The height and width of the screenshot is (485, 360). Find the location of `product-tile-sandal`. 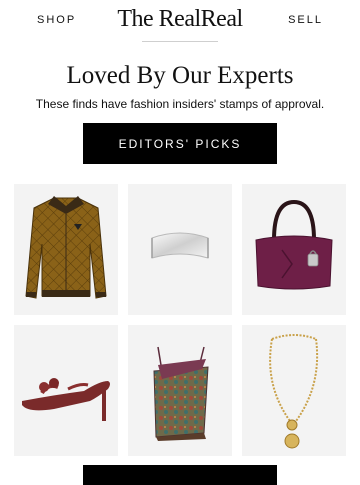

product-tile-sandal is located at coordinates (66, 390).